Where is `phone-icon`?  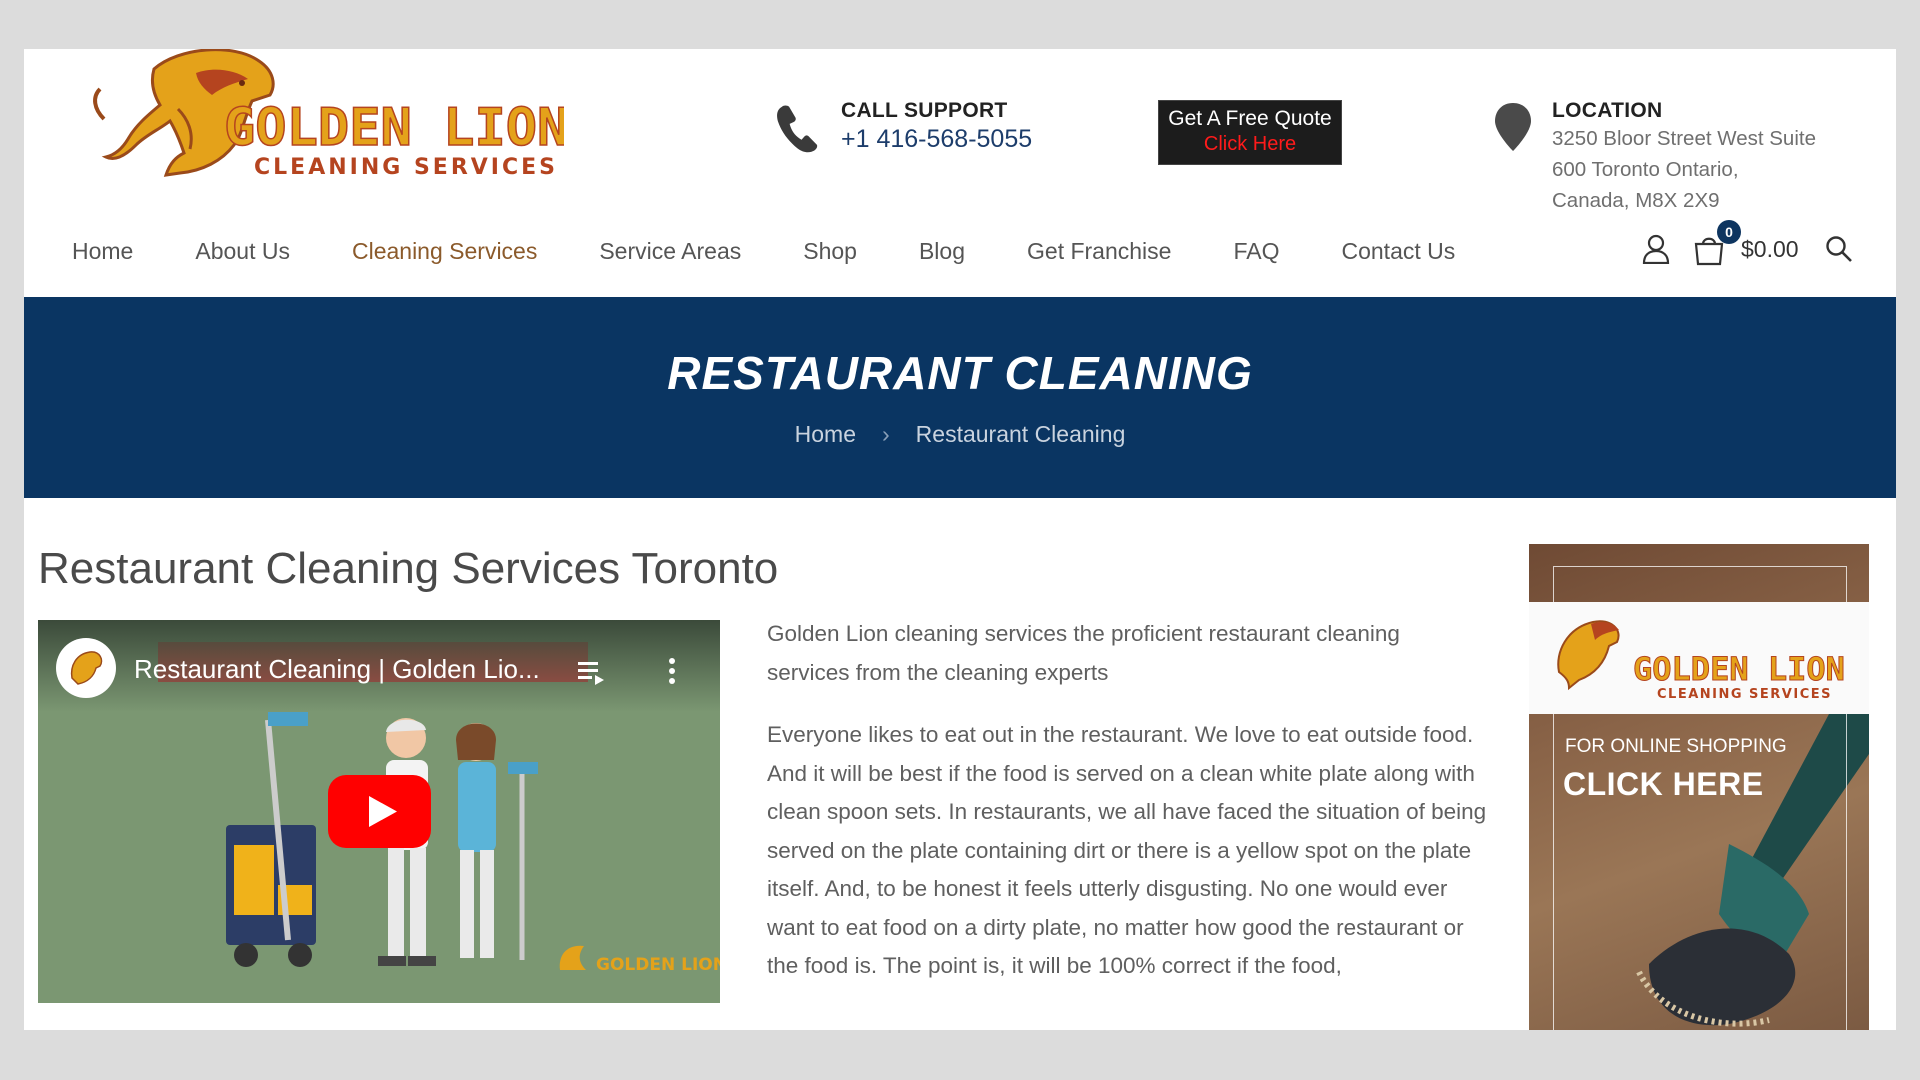
phone-icon is located at coordinates (797, 129).